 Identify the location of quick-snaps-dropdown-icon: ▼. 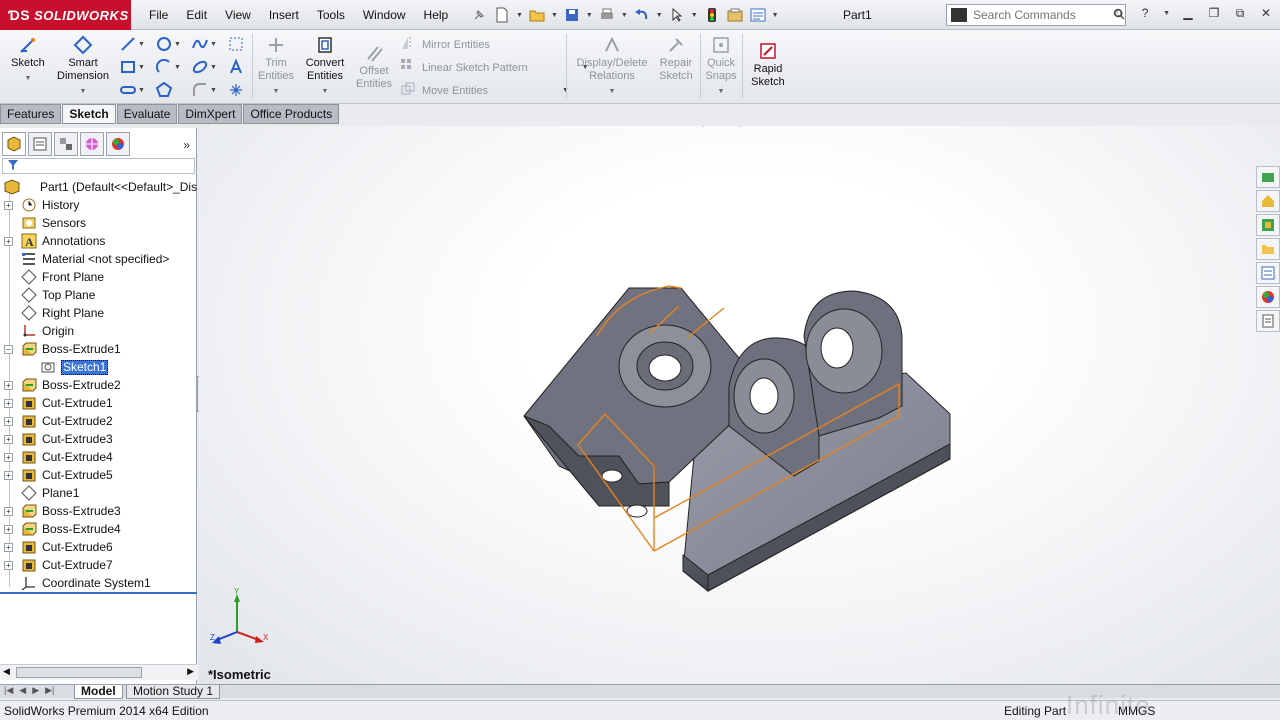
(721, 91).